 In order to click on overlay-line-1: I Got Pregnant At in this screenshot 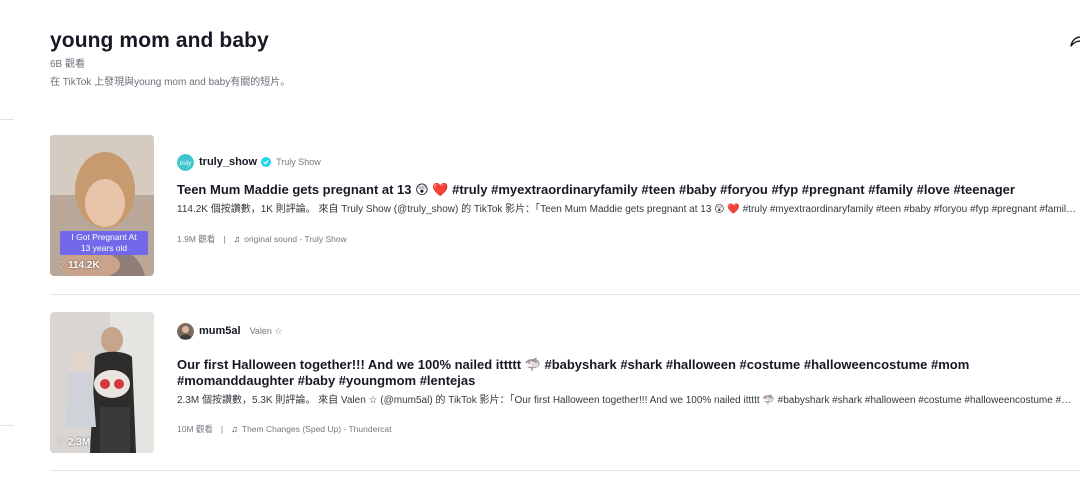, I will do `click(104, 237)`.